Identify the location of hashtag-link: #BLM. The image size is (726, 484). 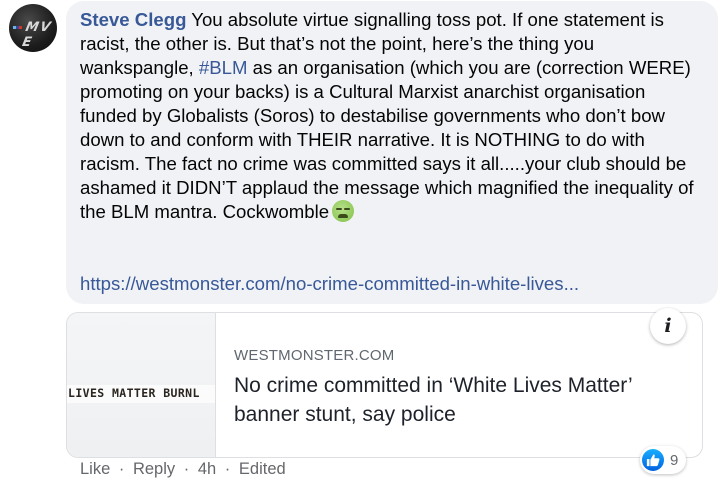
(223, 67).